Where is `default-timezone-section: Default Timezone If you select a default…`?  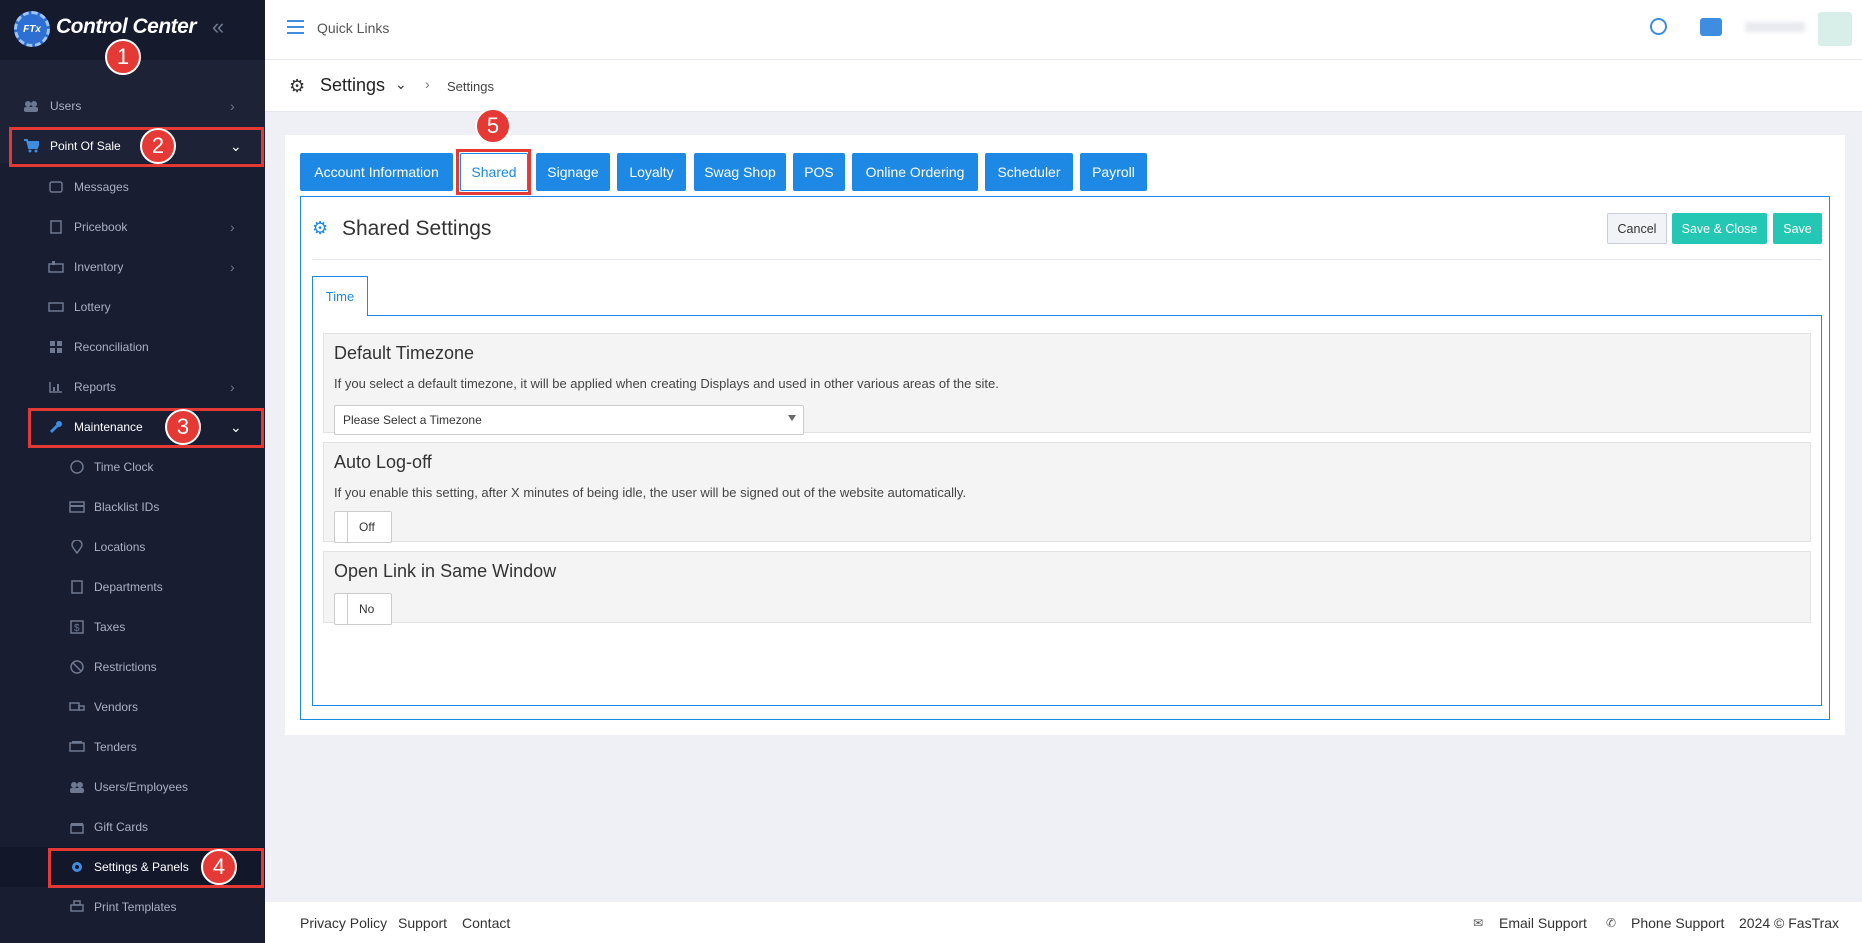 default-timezone-section: Default Timezone If you select a default… is located at coordinates (1067, 384).